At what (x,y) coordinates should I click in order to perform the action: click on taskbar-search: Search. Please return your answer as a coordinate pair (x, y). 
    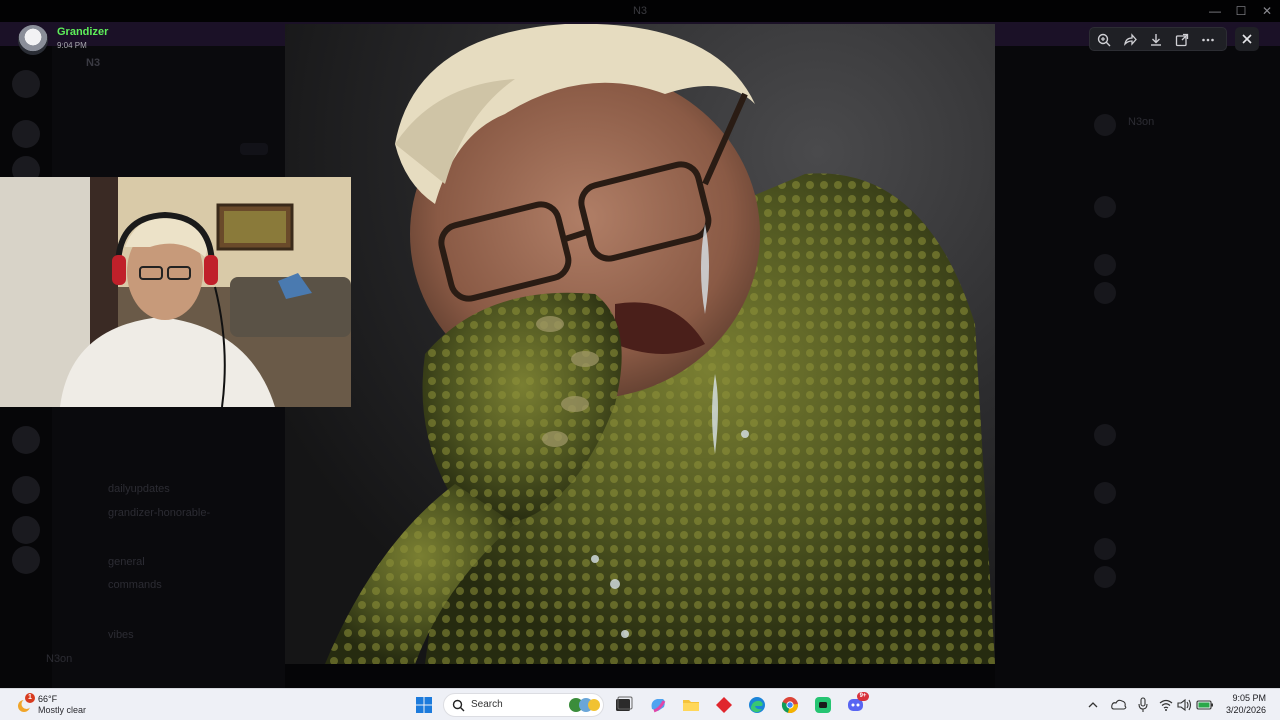
    Looking at the image, I should click on (523, 705).